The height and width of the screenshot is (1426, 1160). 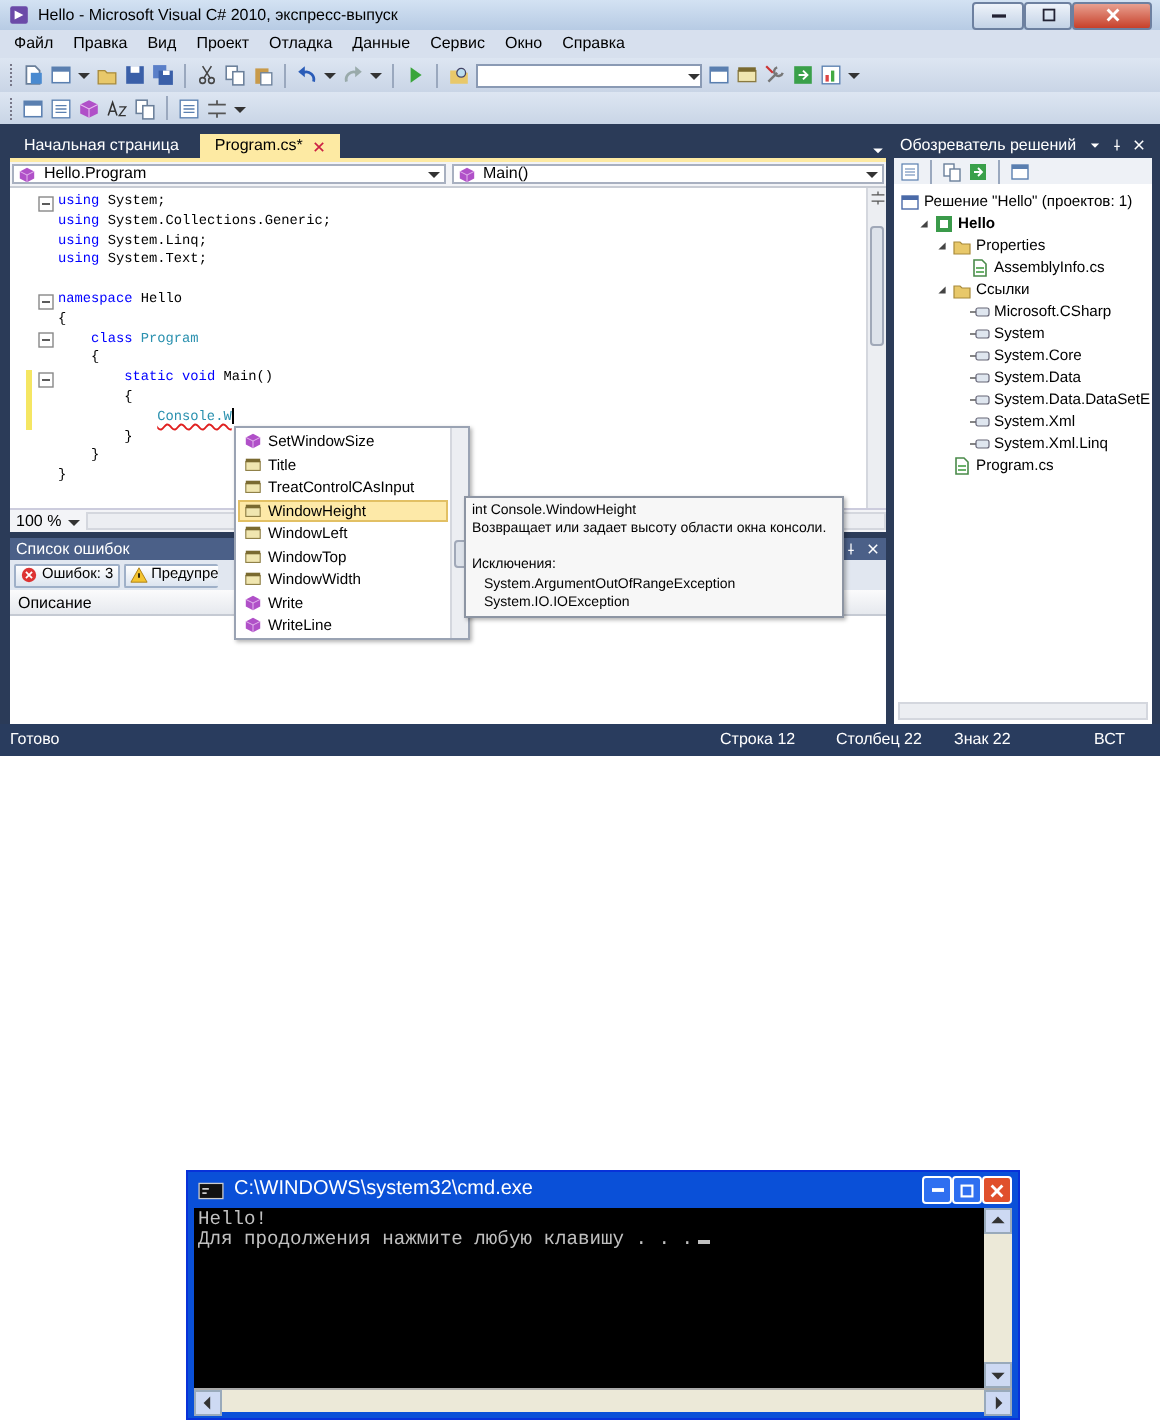 What do you see at coordinates (34, 44) in the screenshot?
I see `menu-item: Файл` at bounding box center [34, 44].